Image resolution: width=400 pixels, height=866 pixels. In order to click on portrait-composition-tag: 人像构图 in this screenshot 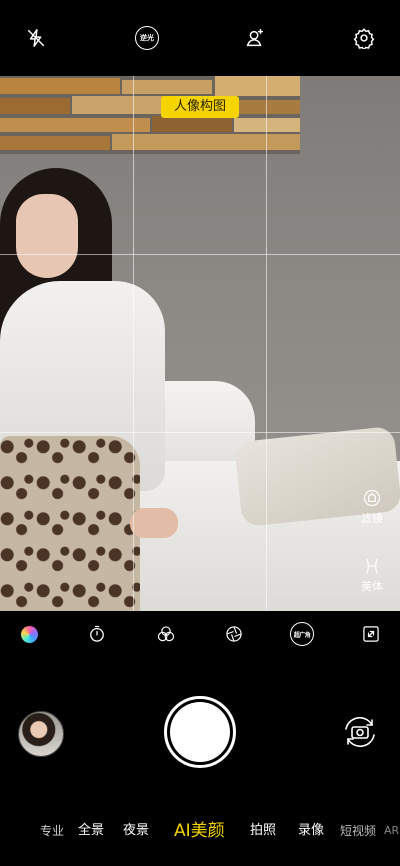, I will do `click(200, 107)`.